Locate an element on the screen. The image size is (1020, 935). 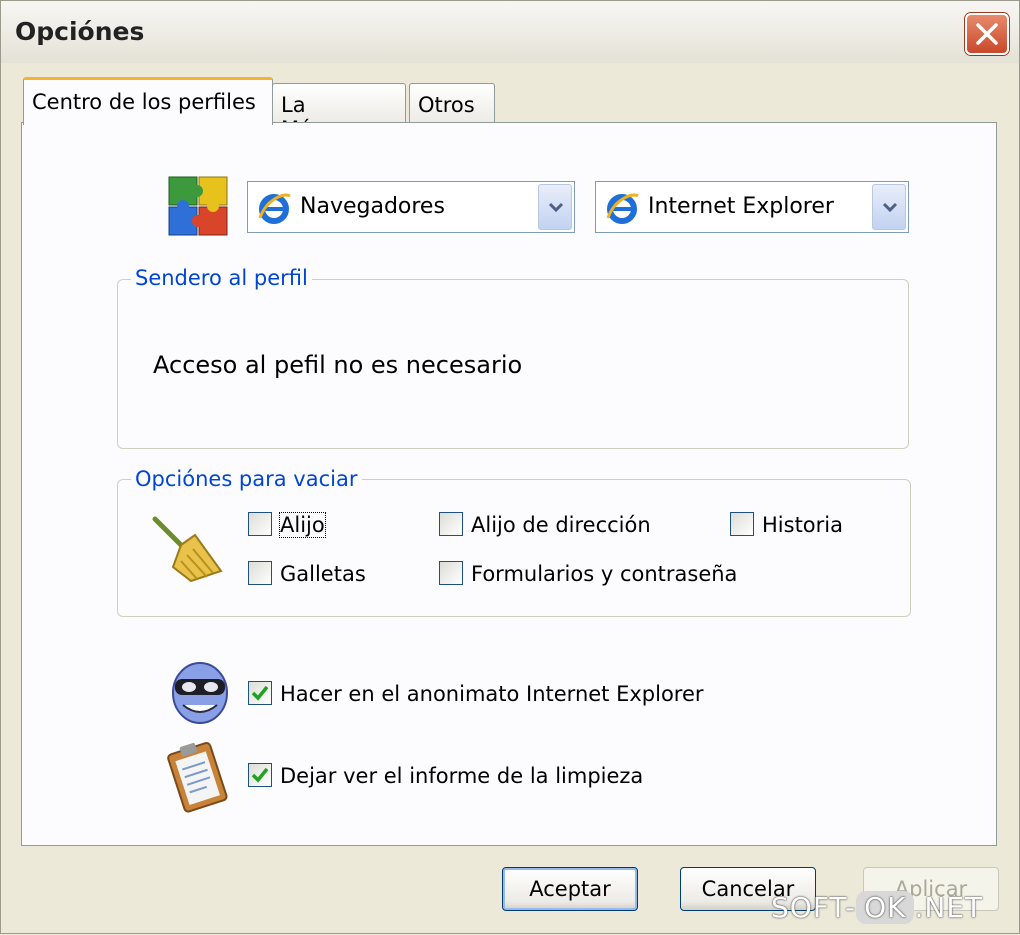
clipboard-icon is located at coordinates (197, 777).